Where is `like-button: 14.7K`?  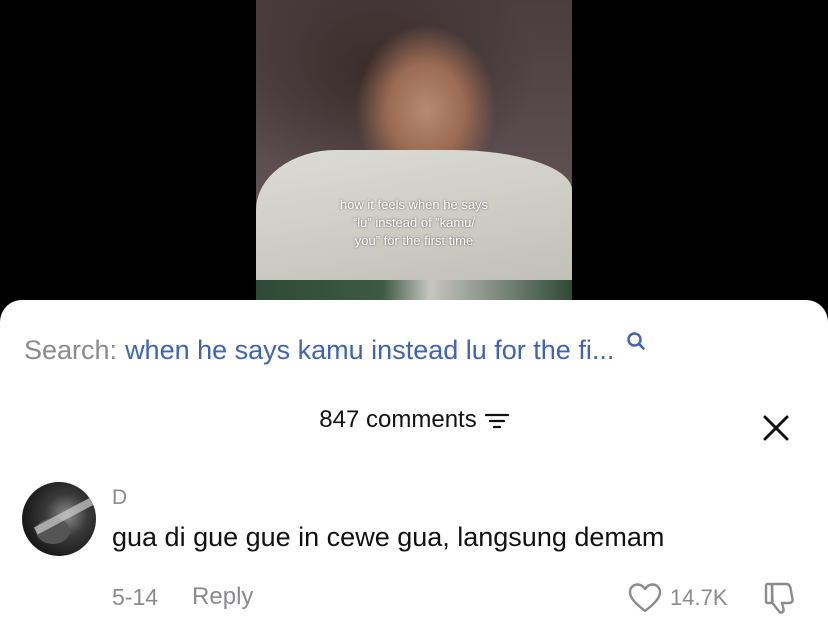
like-button: 14.7K is located at coordinates (678, 598).